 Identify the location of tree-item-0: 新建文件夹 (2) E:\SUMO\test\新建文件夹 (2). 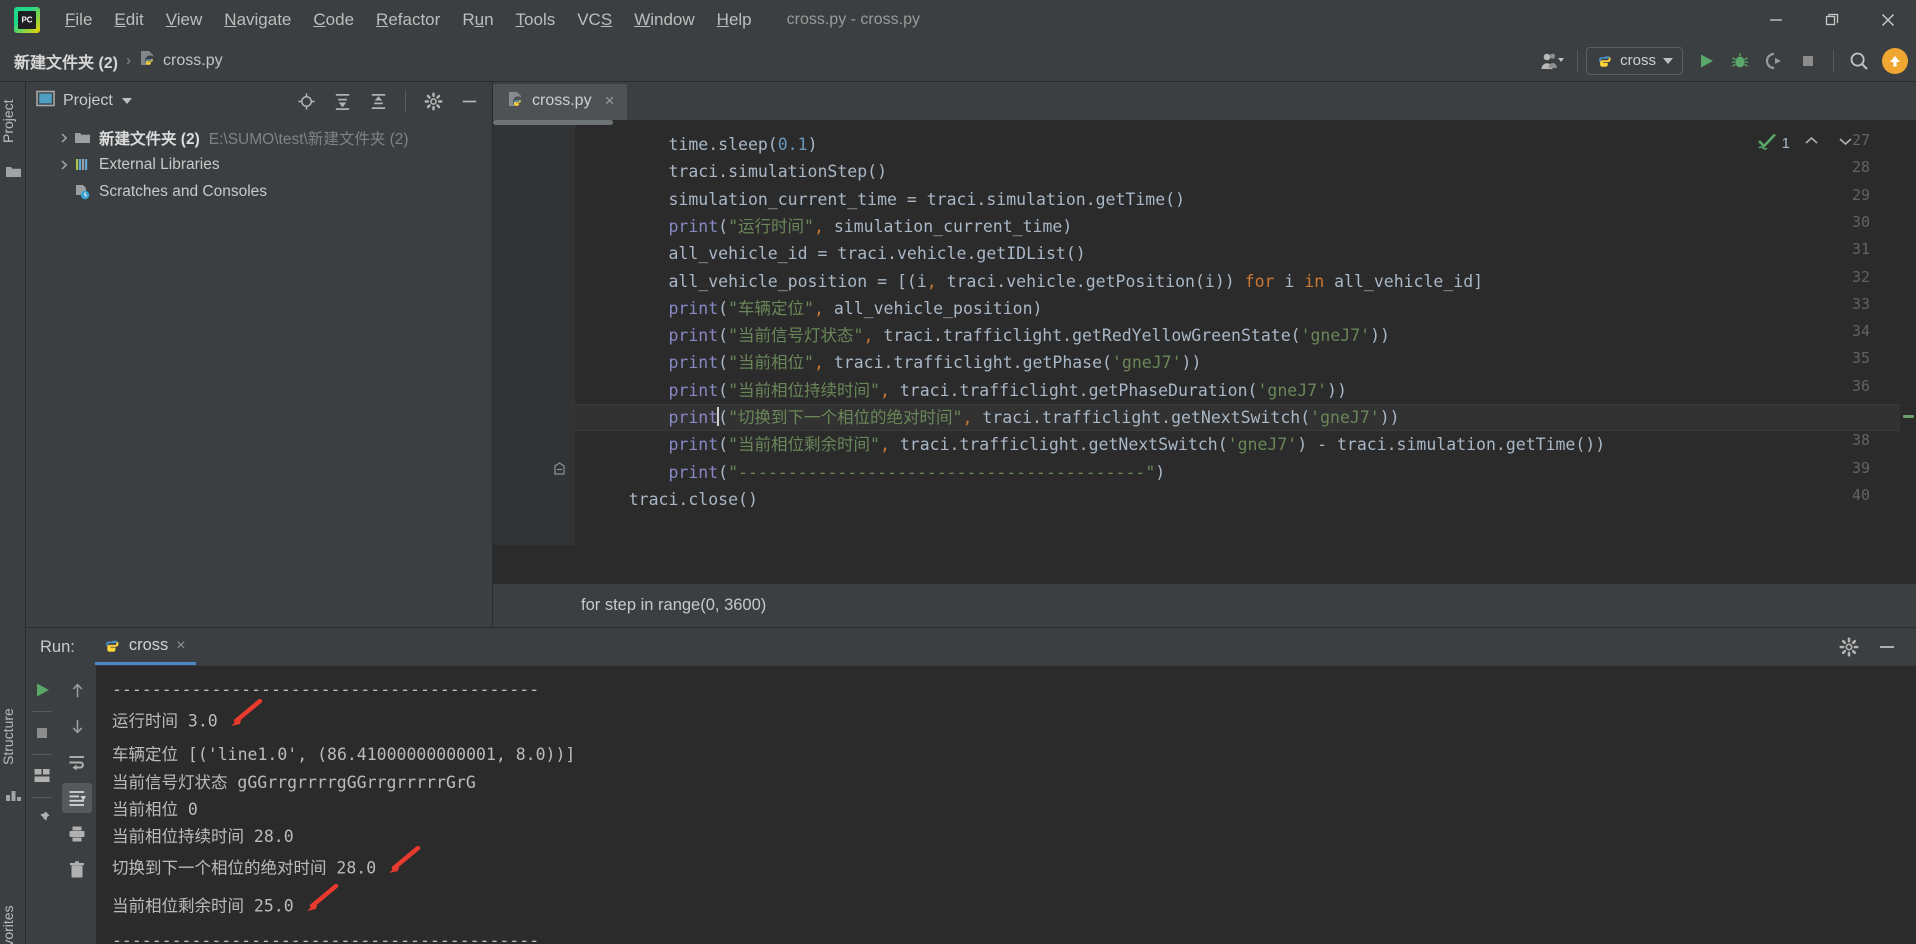
(259, 137).